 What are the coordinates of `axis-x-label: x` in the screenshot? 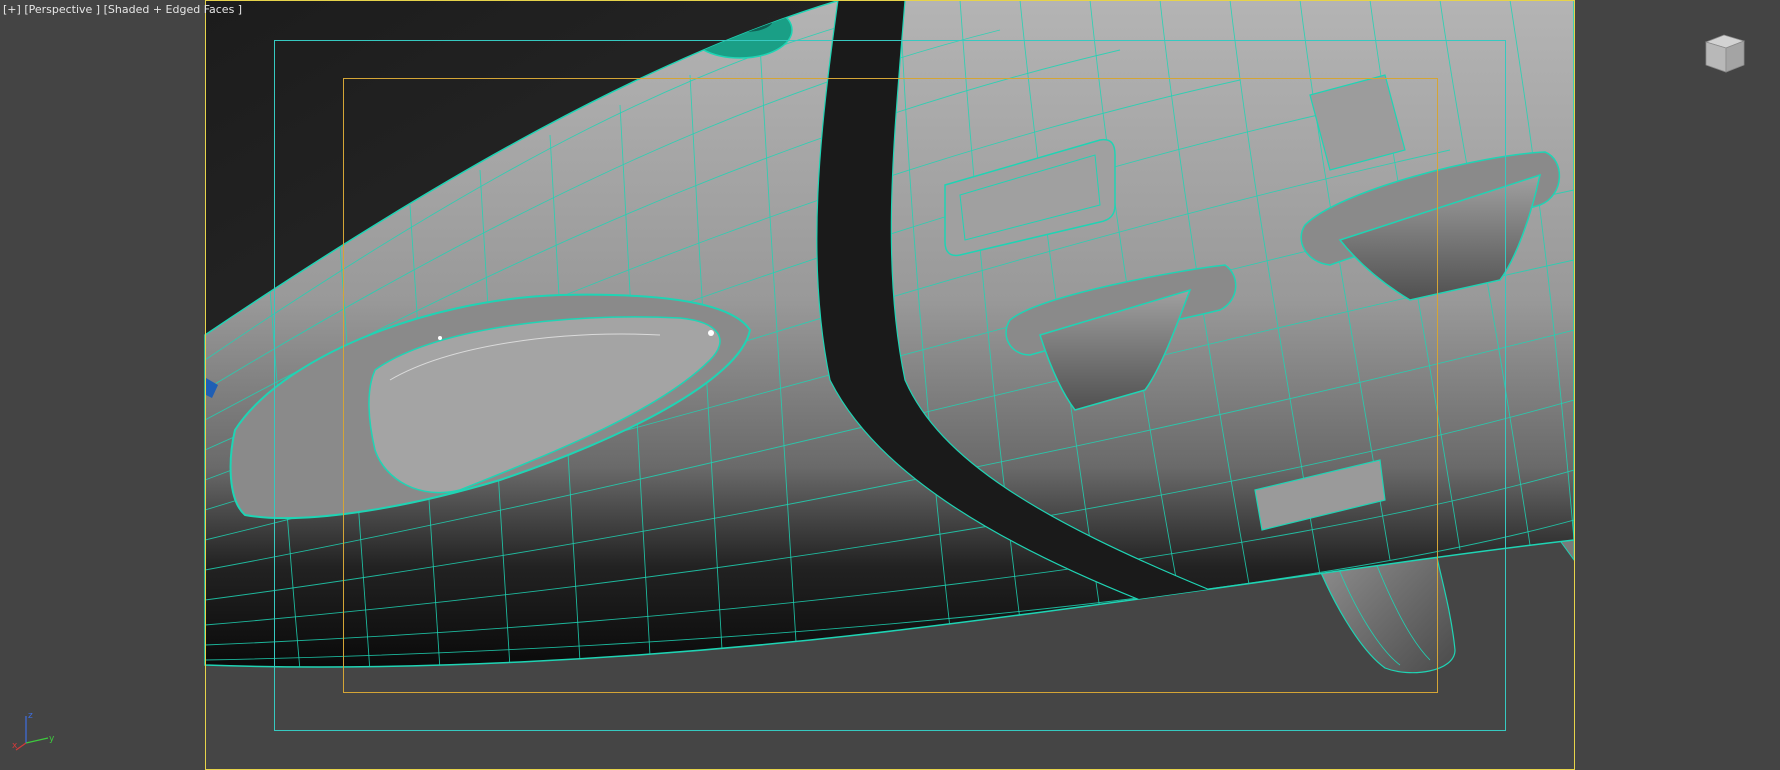 It's located at (15, 746).